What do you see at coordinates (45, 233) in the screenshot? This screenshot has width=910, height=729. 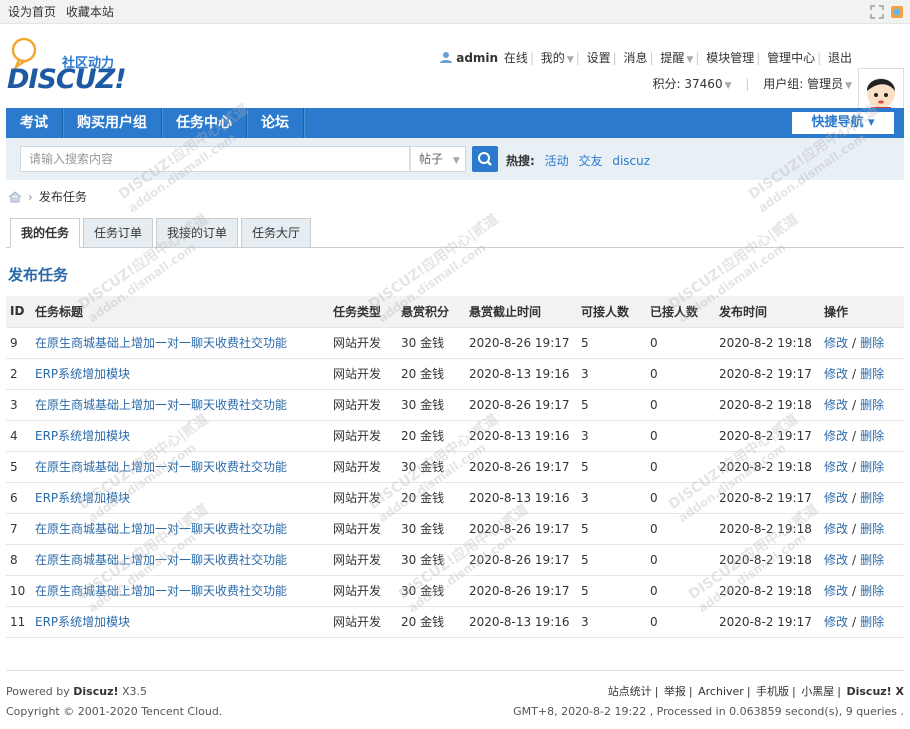 I see `tab-my-tasks: 我的任务` at bounding box center [45, 233].